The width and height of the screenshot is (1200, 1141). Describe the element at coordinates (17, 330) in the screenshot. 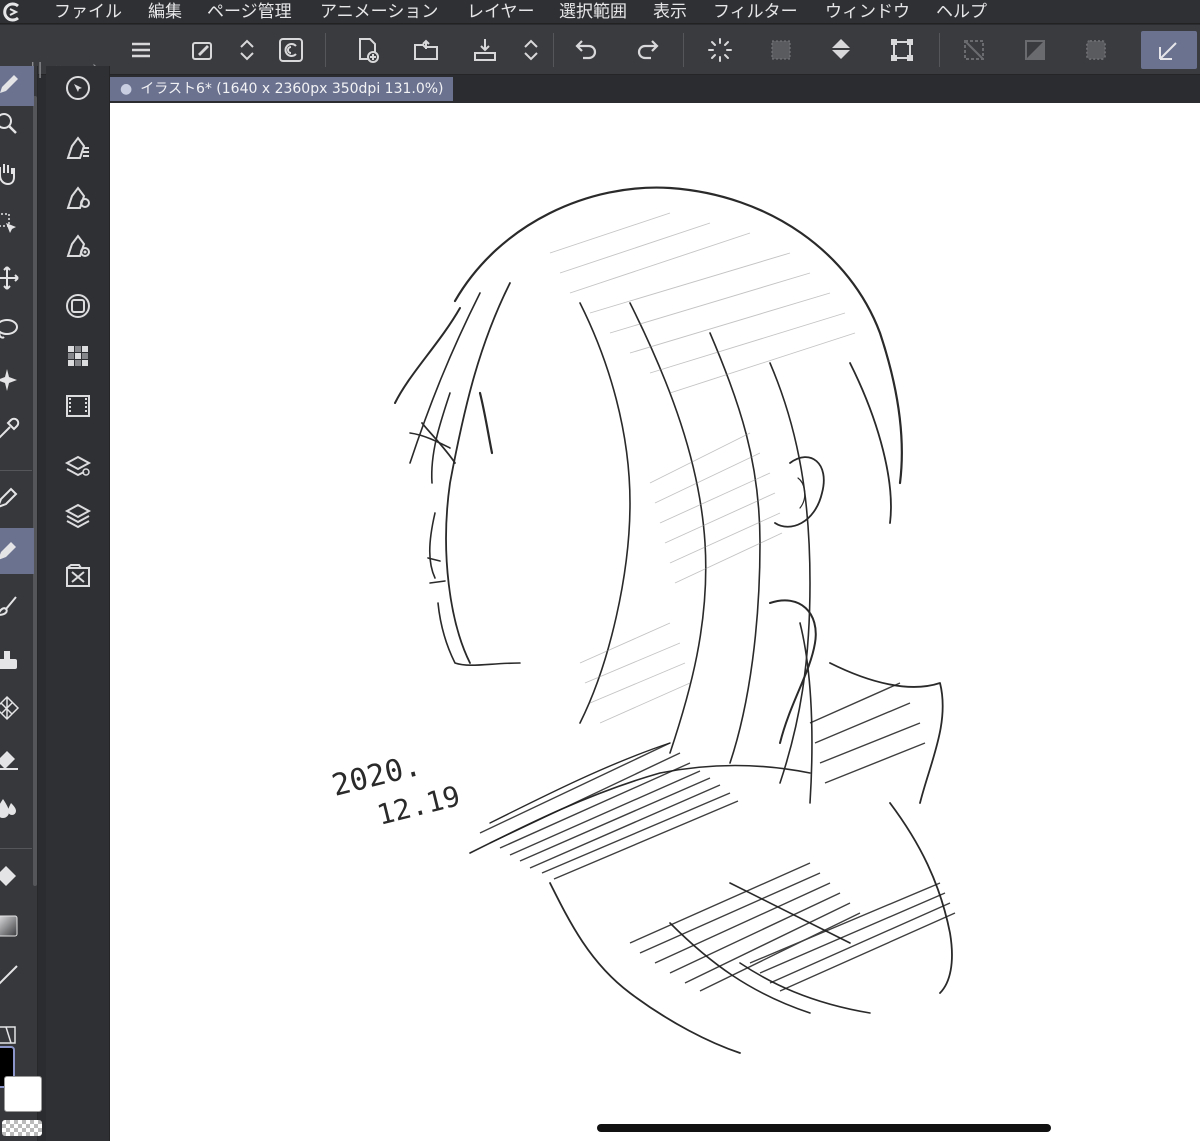

I see `lasso-icon` at that location.